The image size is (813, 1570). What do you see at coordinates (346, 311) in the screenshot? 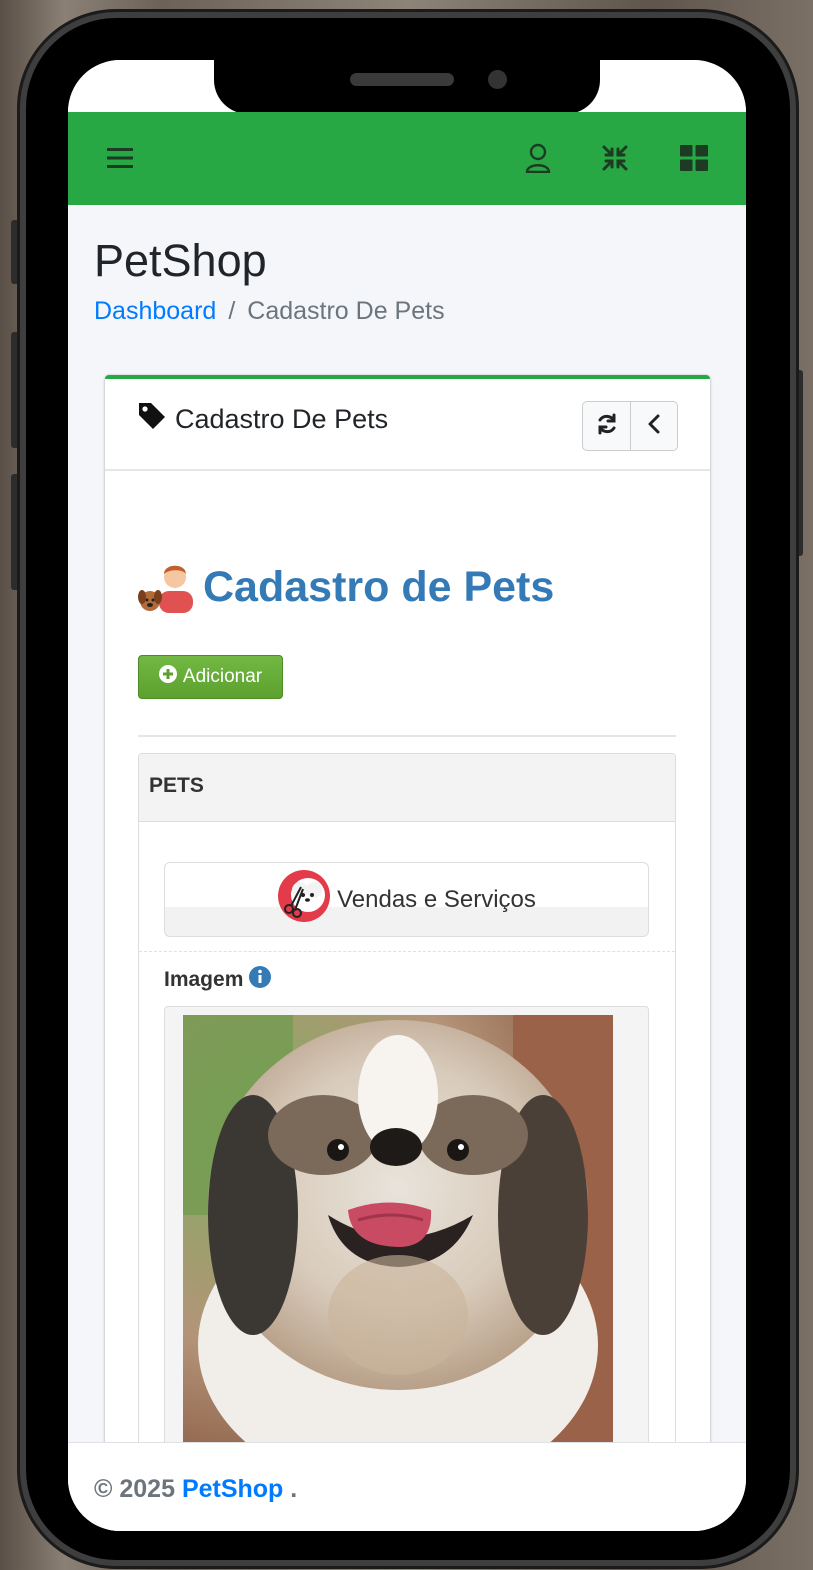
I see `breadcrumb-current: Cadastro De Pets` at bounding box center [346, 311].